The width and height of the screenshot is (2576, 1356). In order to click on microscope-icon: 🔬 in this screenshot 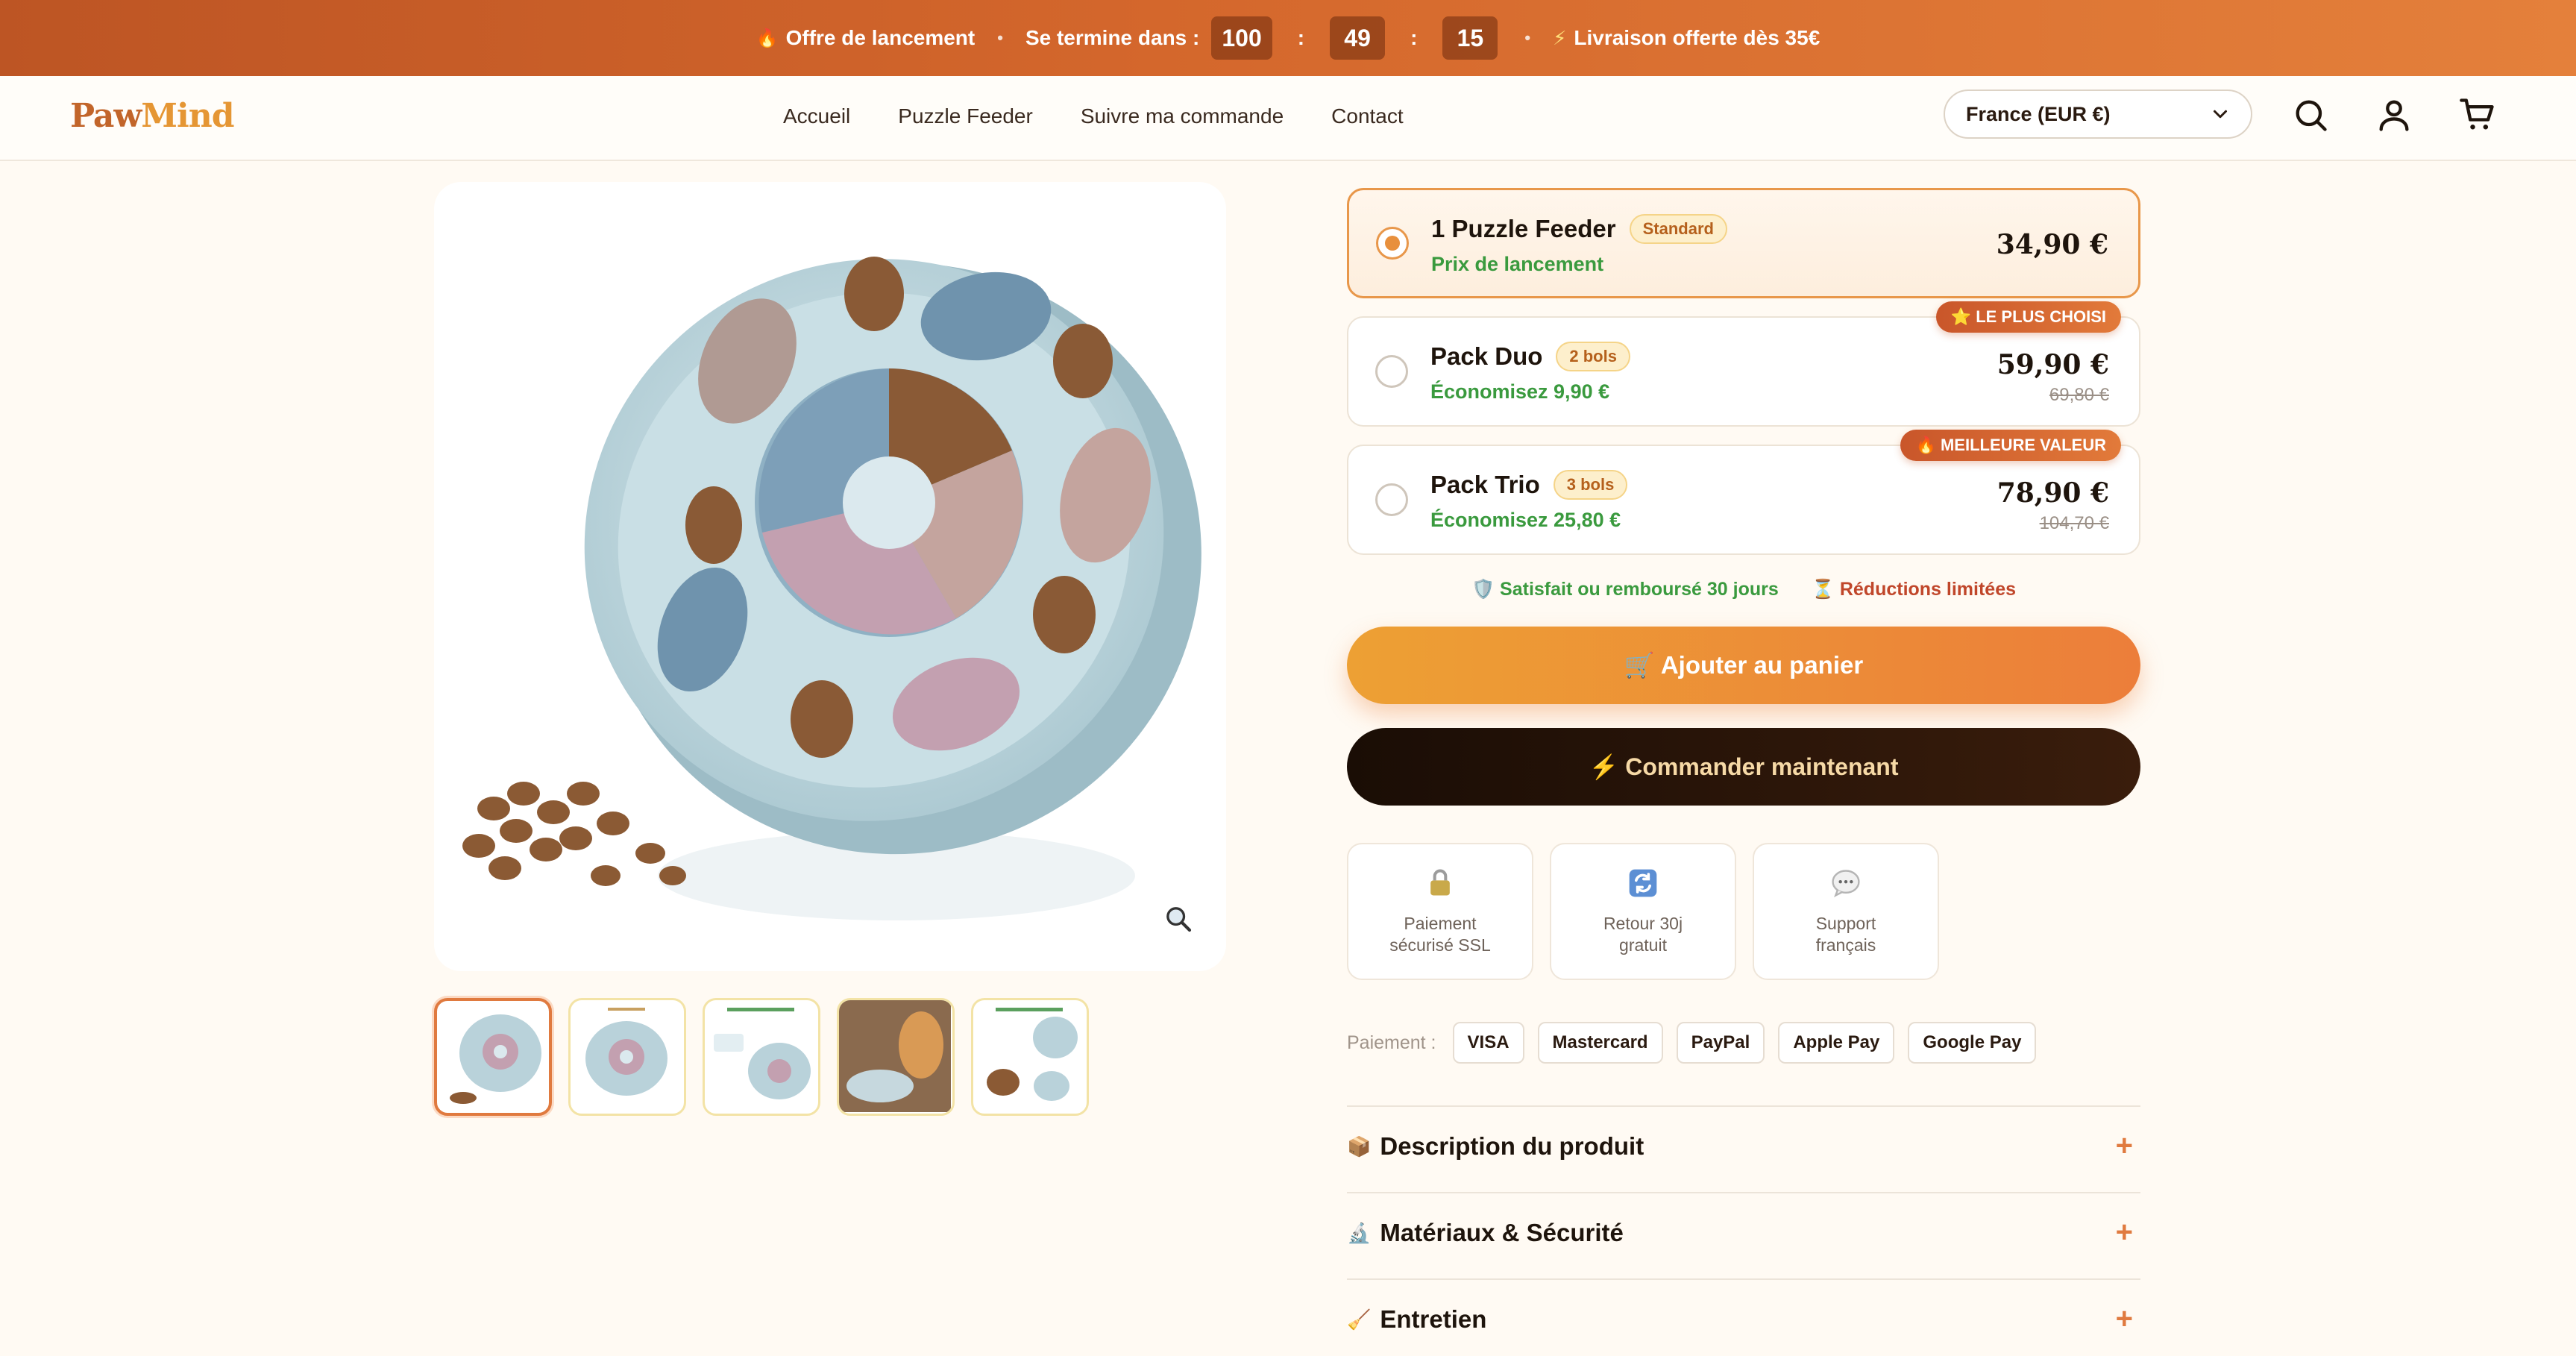, I will do `click(1360, 1232)`.